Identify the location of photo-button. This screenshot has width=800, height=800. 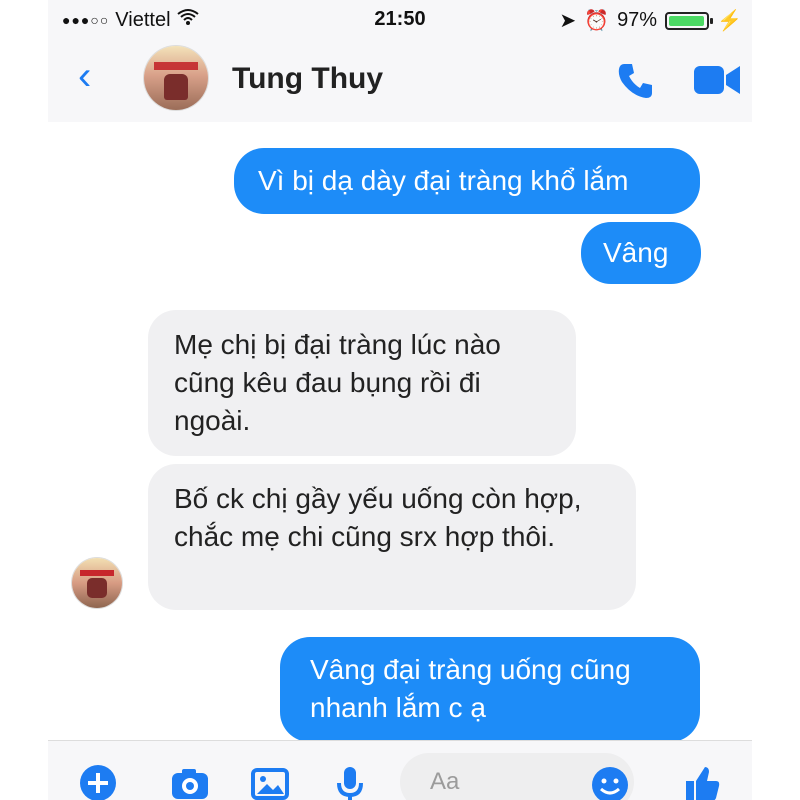
(268, 781).